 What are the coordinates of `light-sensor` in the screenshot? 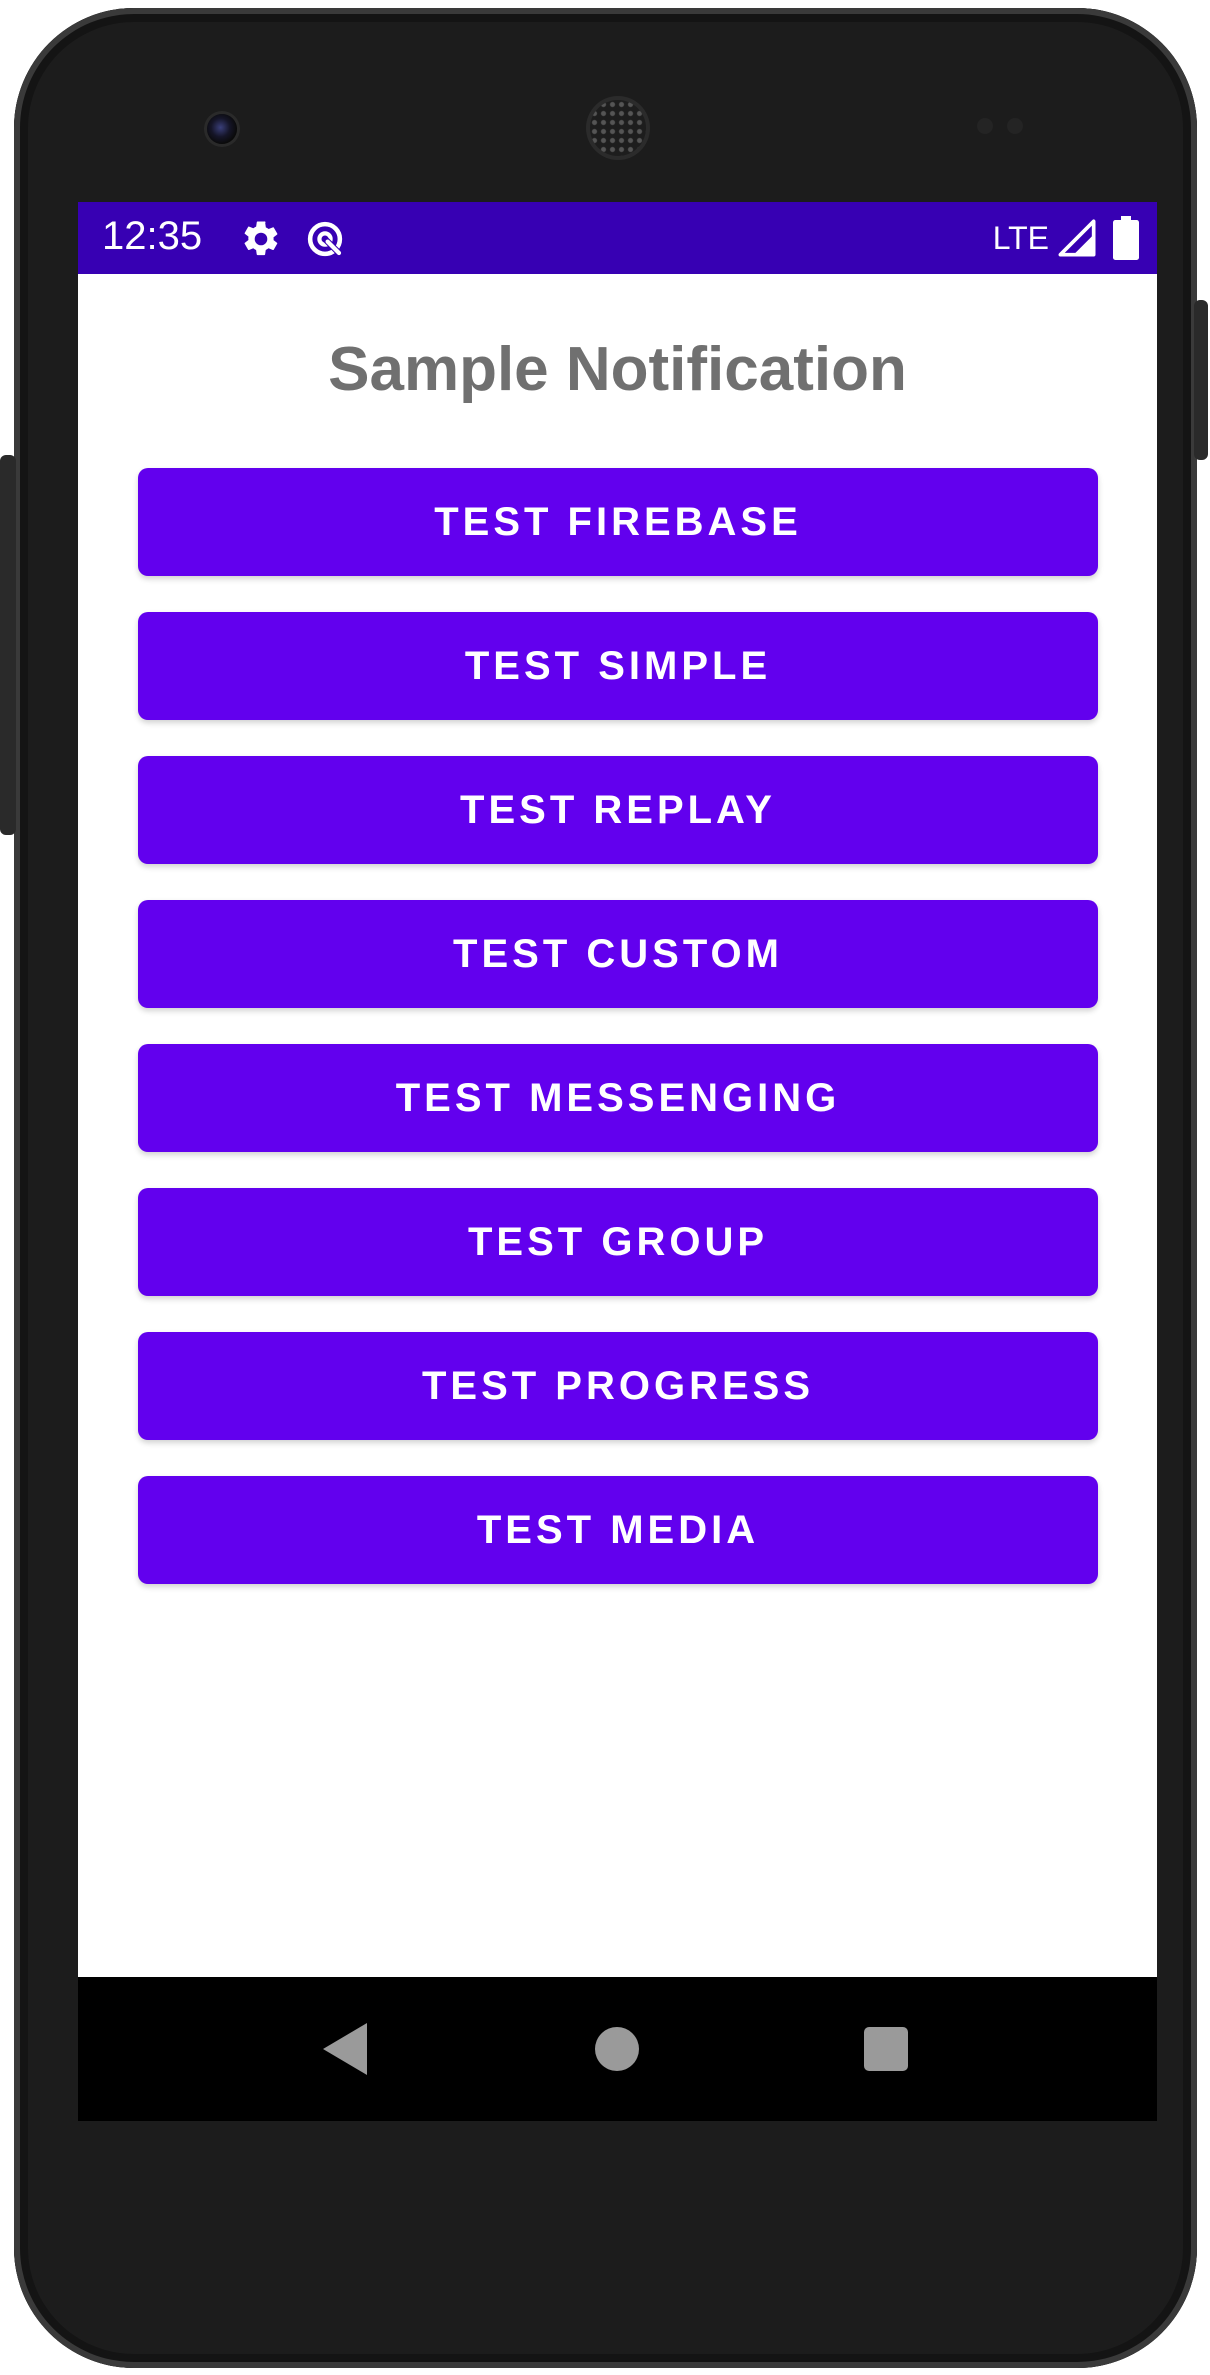 It's located at (1015, 126).